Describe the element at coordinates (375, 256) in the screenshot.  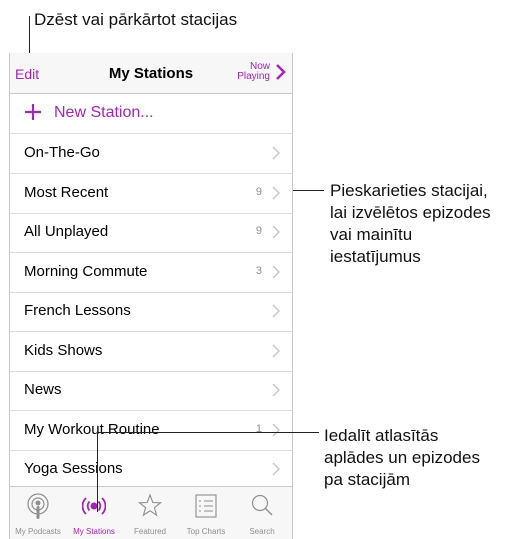
I see `annotation-right-1-line-4: iestatījumus` at that location.